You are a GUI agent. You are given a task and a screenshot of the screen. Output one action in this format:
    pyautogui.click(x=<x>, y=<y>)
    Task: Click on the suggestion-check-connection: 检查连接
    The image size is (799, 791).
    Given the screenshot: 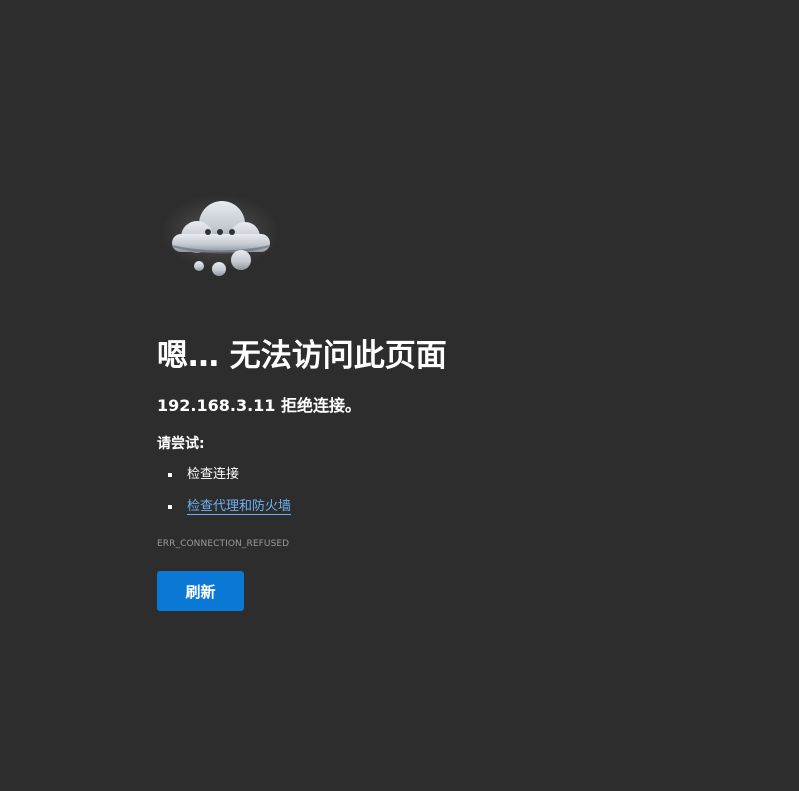 What is the action you would take?
    pyautogui.click(x=224, y=480)
    